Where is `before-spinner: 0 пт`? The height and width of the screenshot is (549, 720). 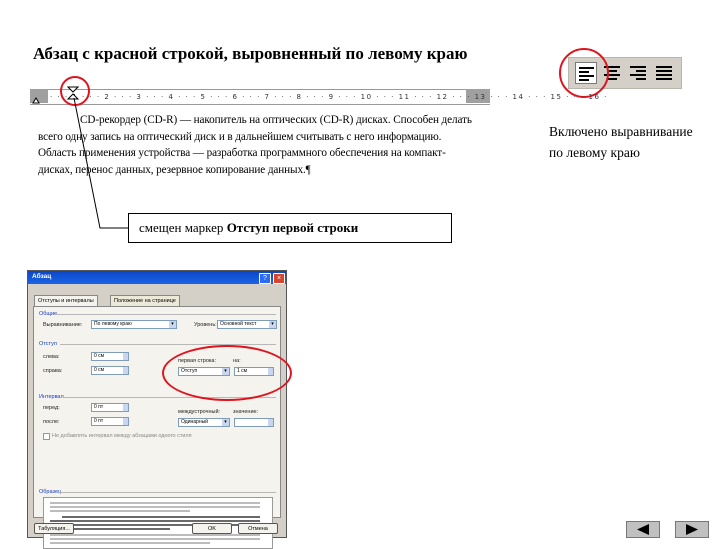
before-spinner: 0 пт is located at coordinates (110, 407).